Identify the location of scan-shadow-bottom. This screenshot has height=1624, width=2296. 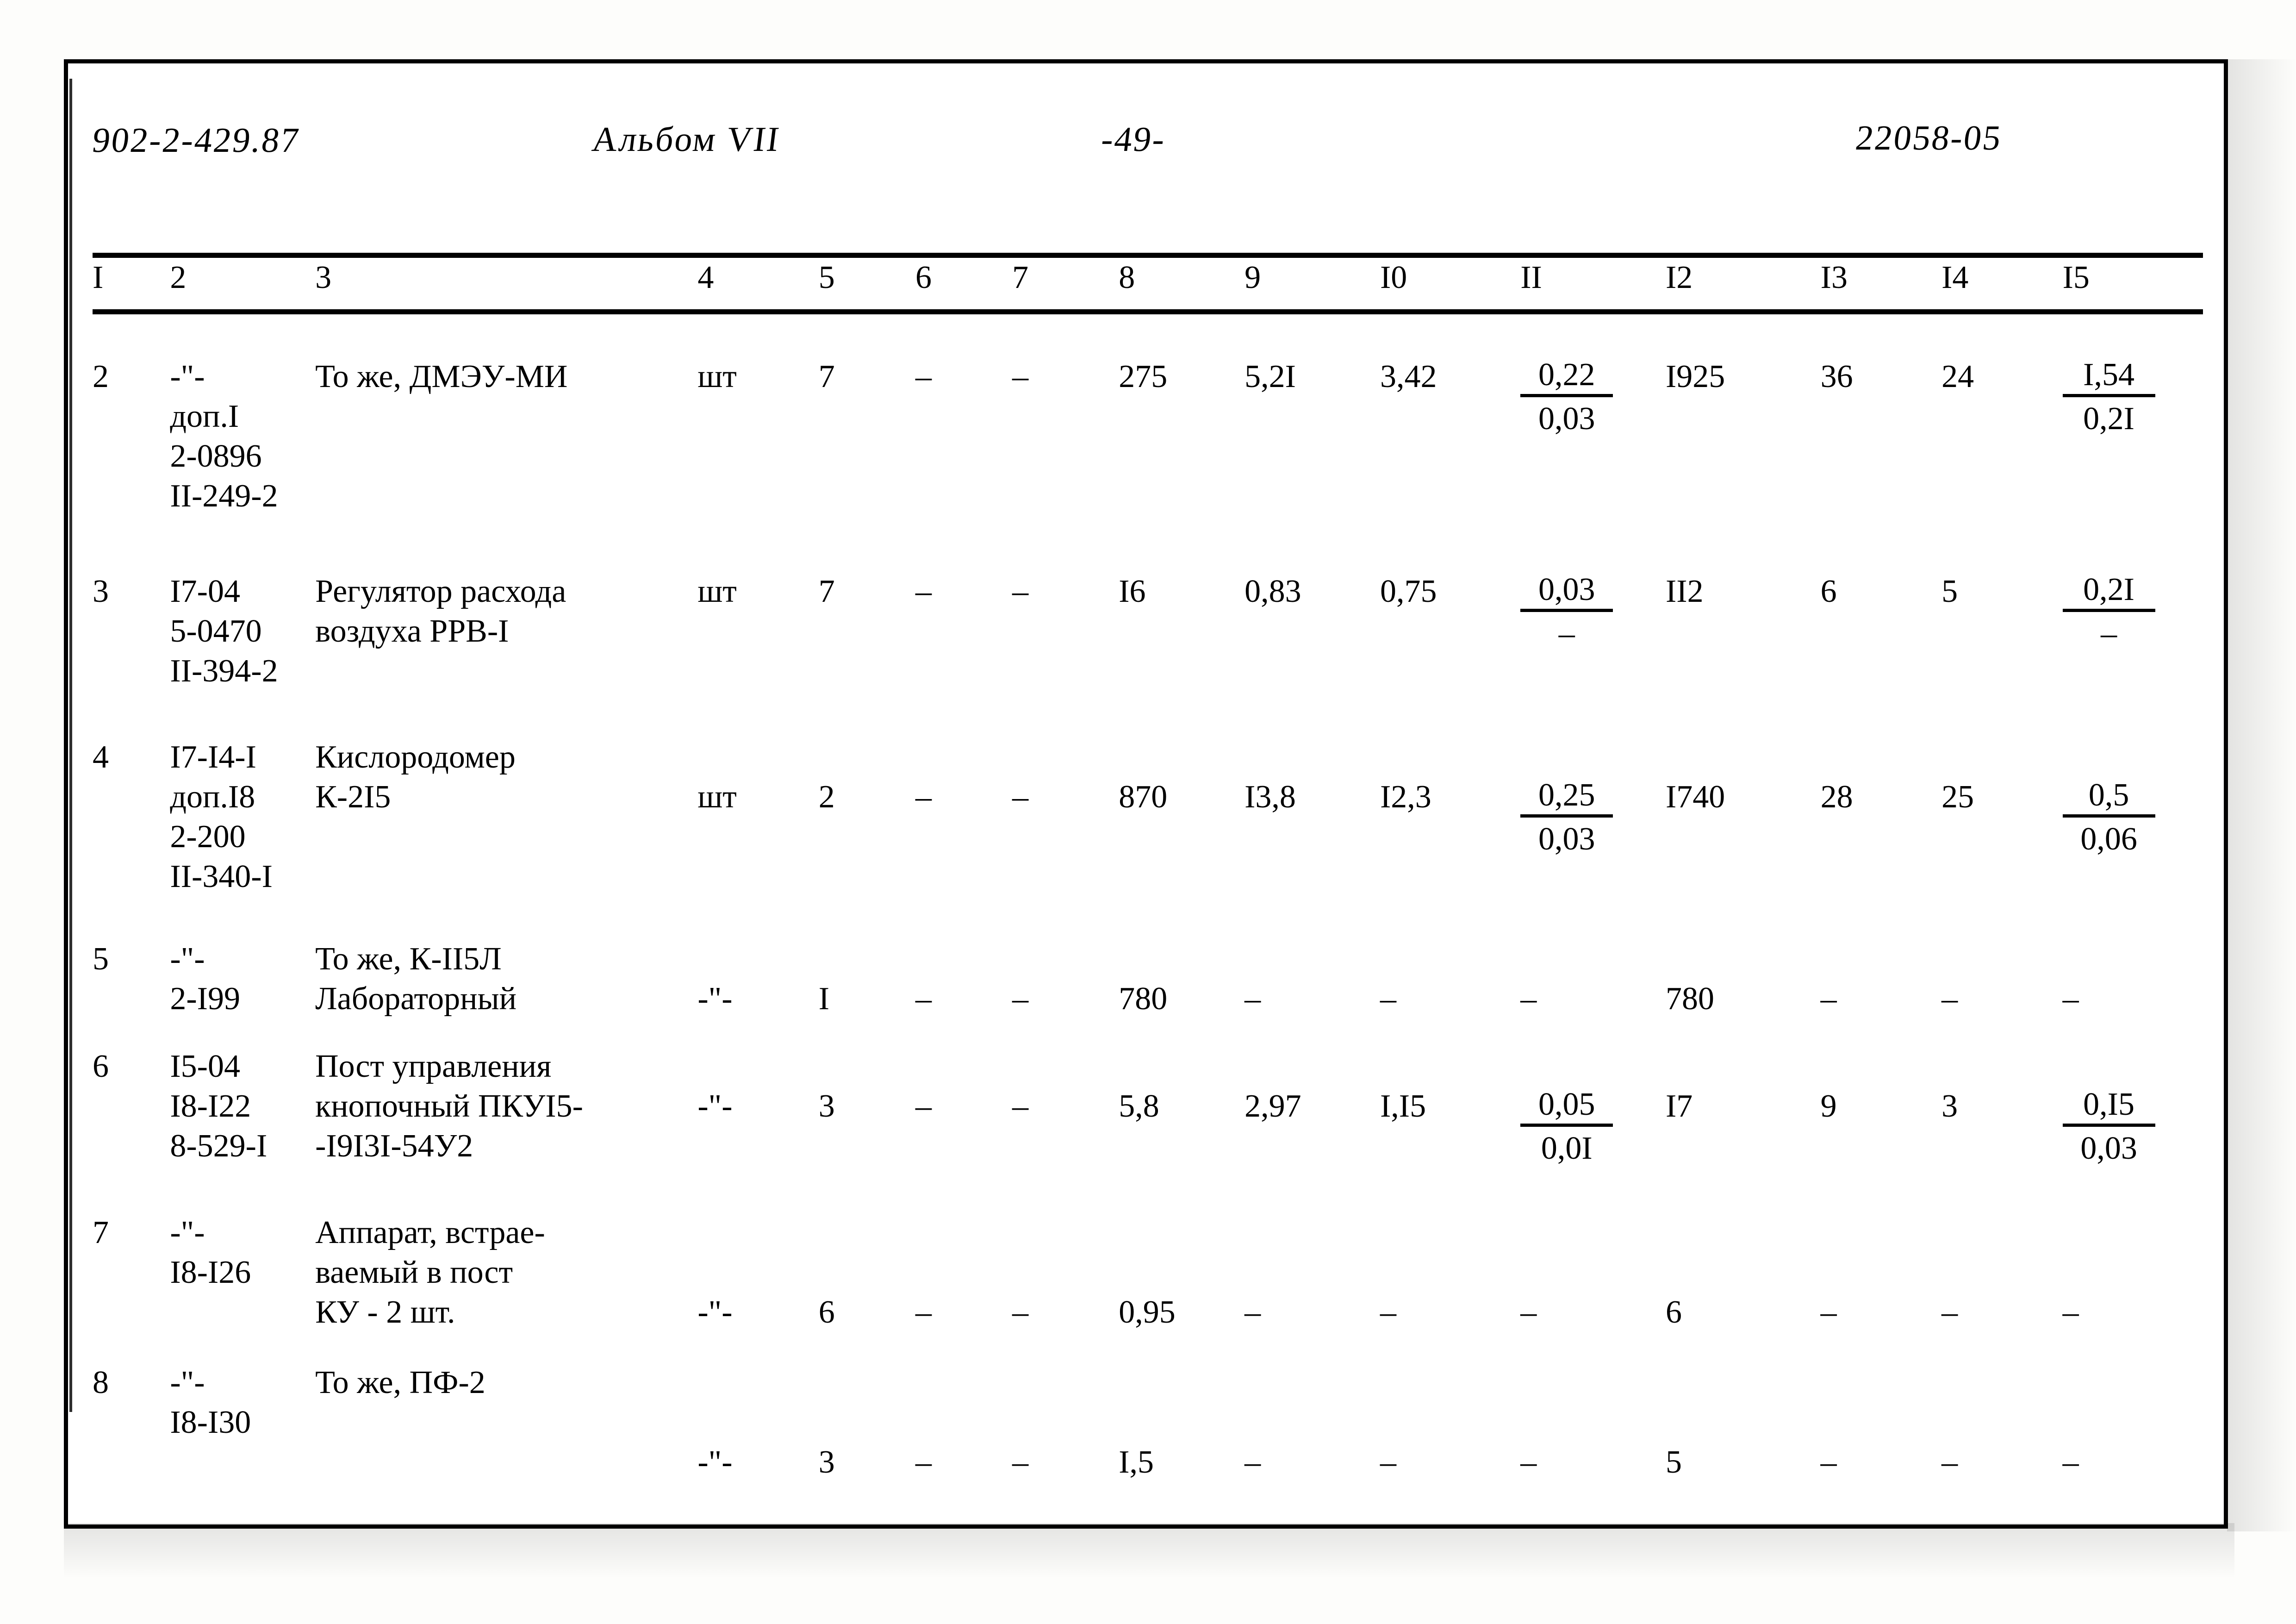
(1149, 1551).